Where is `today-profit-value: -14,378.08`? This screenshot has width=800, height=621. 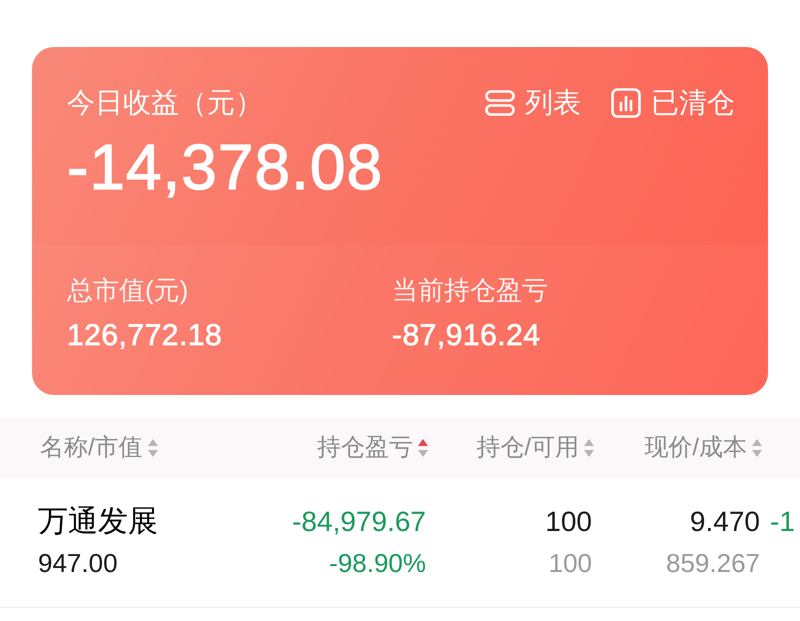 today-profit-value: -14,378.08 is located at coordinates (225, 167).